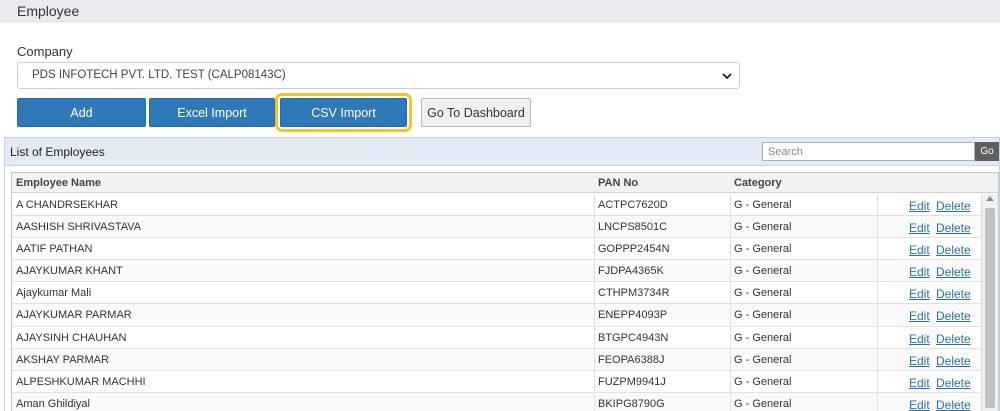 This screenshot has height=411, width=1000. I want to click on column-header-category: Category, so click(758, 183).